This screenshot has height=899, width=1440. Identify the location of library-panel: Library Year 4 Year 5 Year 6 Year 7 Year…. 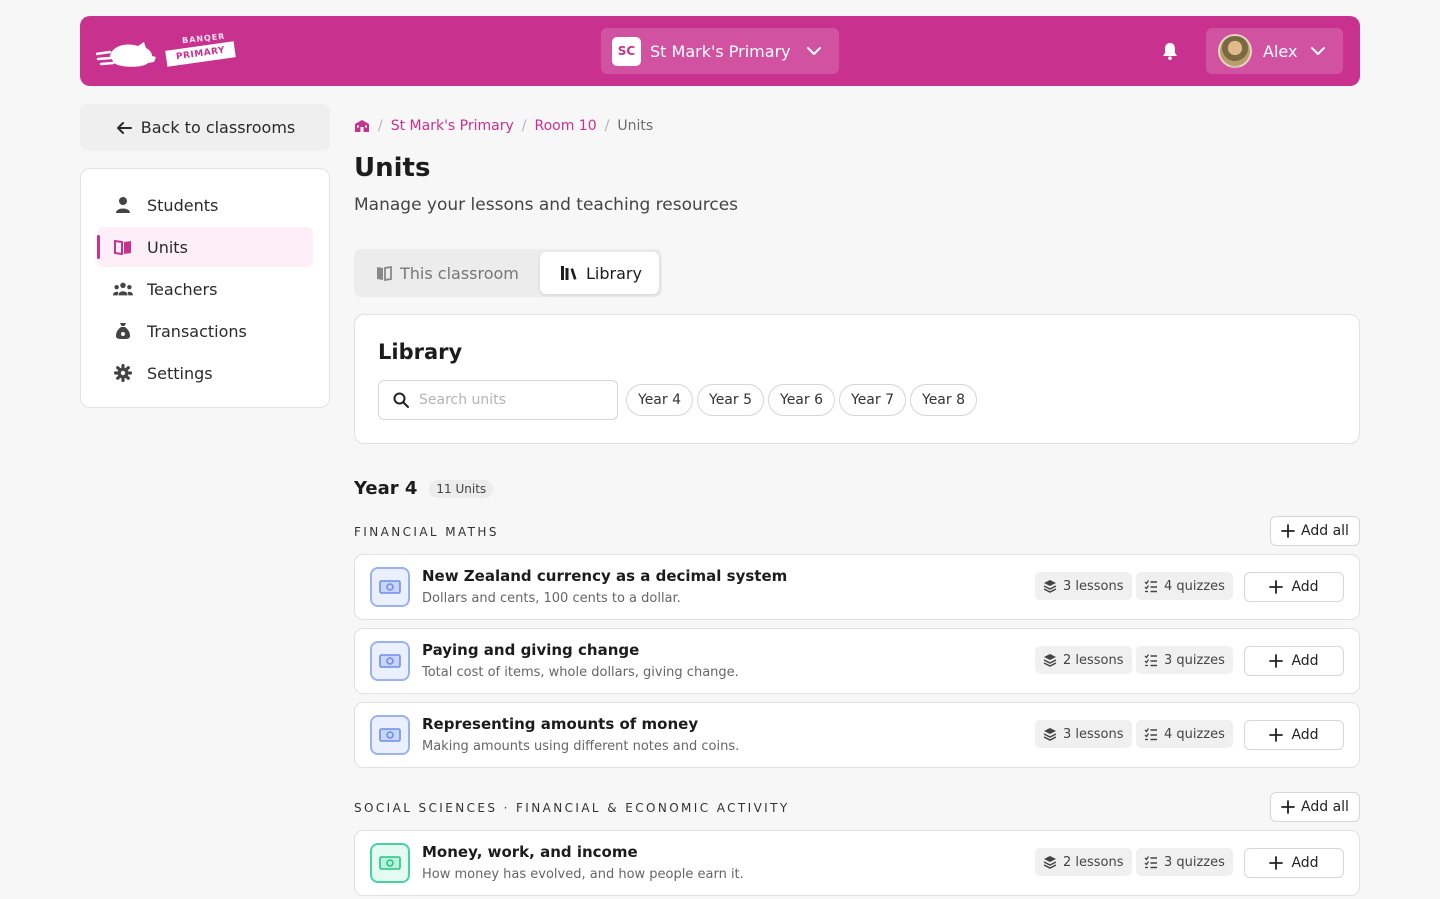
(857, 379).